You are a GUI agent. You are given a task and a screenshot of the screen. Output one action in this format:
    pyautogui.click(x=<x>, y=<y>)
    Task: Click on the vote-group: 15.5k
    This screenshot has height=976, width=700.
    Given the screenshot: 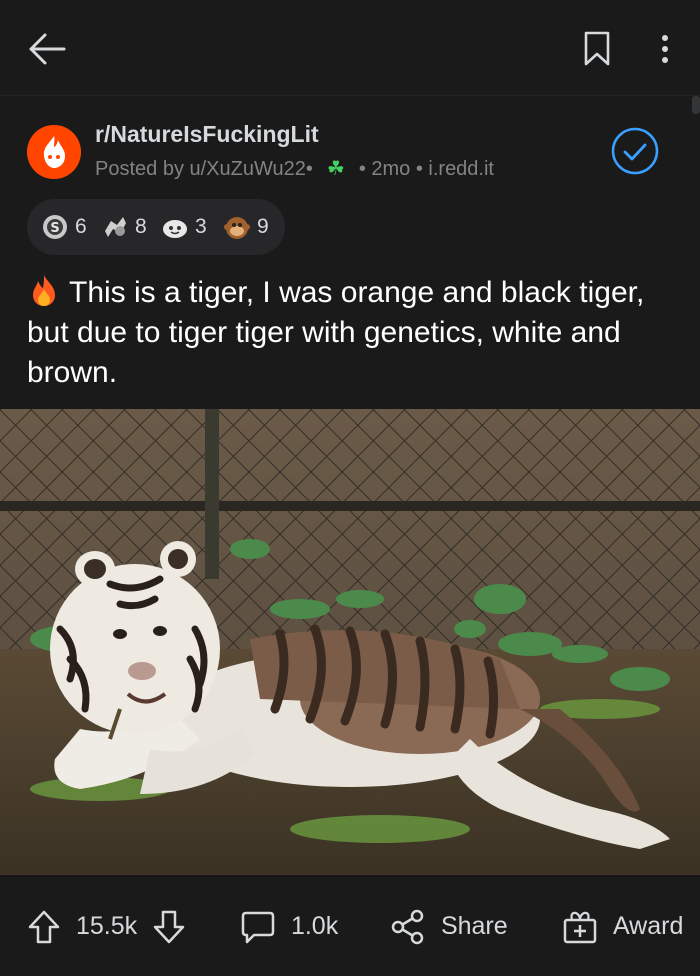 What is the action you would take?
    pyautogui.click(x=106, y=926)
    